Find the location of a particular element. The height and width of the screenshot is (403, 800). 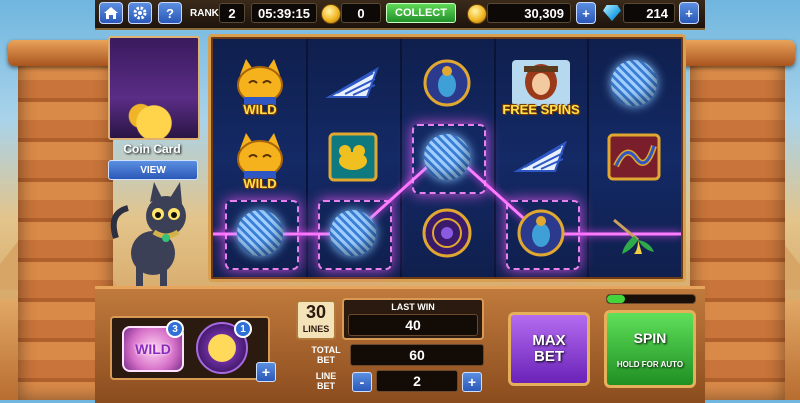

total-bet-value: 60 is located at coordinates (417, 355).